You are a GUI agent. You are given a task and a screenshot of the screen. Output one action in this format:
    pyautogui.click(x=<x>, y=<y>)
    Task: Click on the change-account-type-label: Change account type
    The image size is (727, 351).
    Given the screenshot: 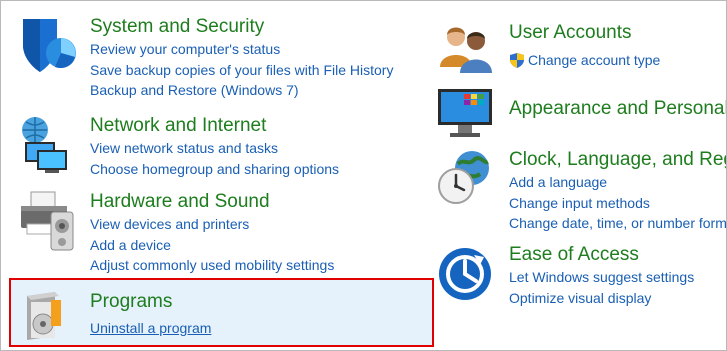 What is the action you would take?
    pyautogui.click(x=594, y=60)
    